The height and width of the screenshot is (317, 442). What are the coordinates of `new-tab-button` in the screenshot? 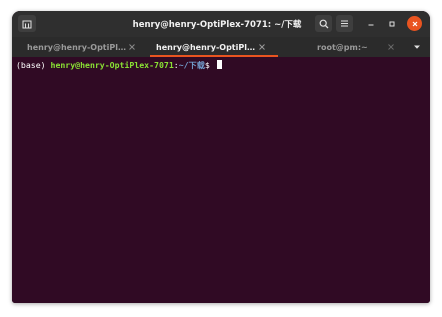 It's located at (27, 23).